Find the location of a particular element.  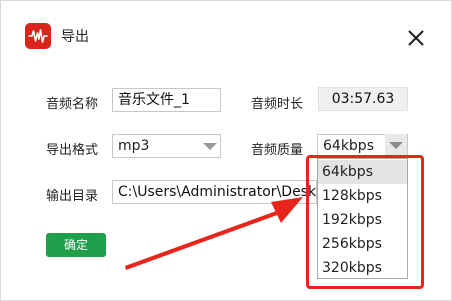

export-format-select: mp3 is located at coordinates (166, 146).